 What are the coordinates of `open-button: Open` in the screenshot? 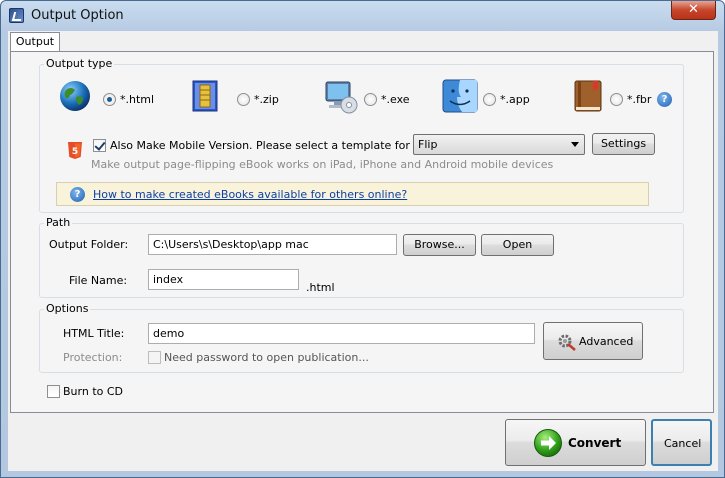 It's located at (517, 245).